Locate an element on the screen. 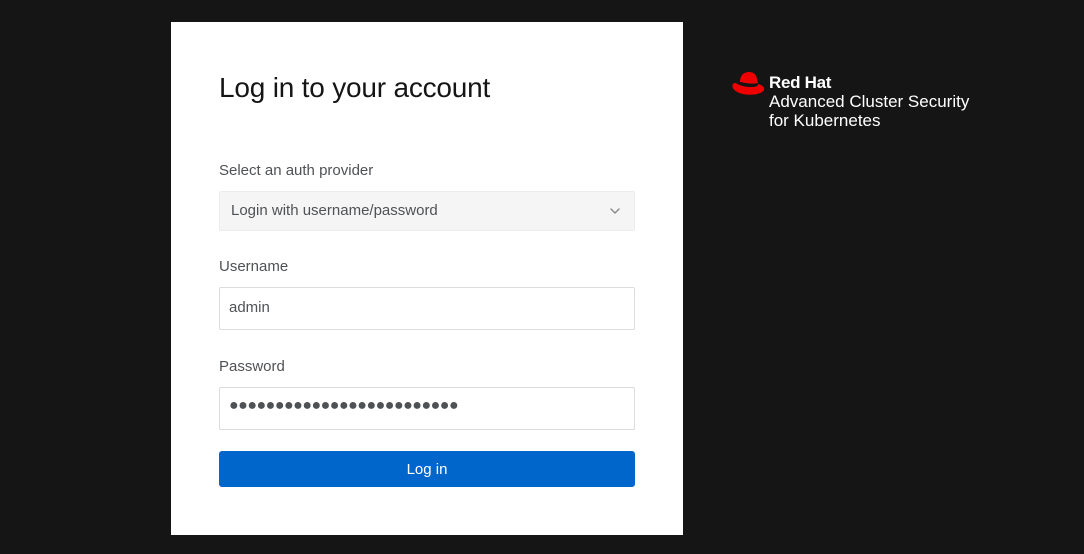 Image resolution: width=1084 pixels, height=554 pixels. chevron-down-icon is located at coordinates (615, 211).